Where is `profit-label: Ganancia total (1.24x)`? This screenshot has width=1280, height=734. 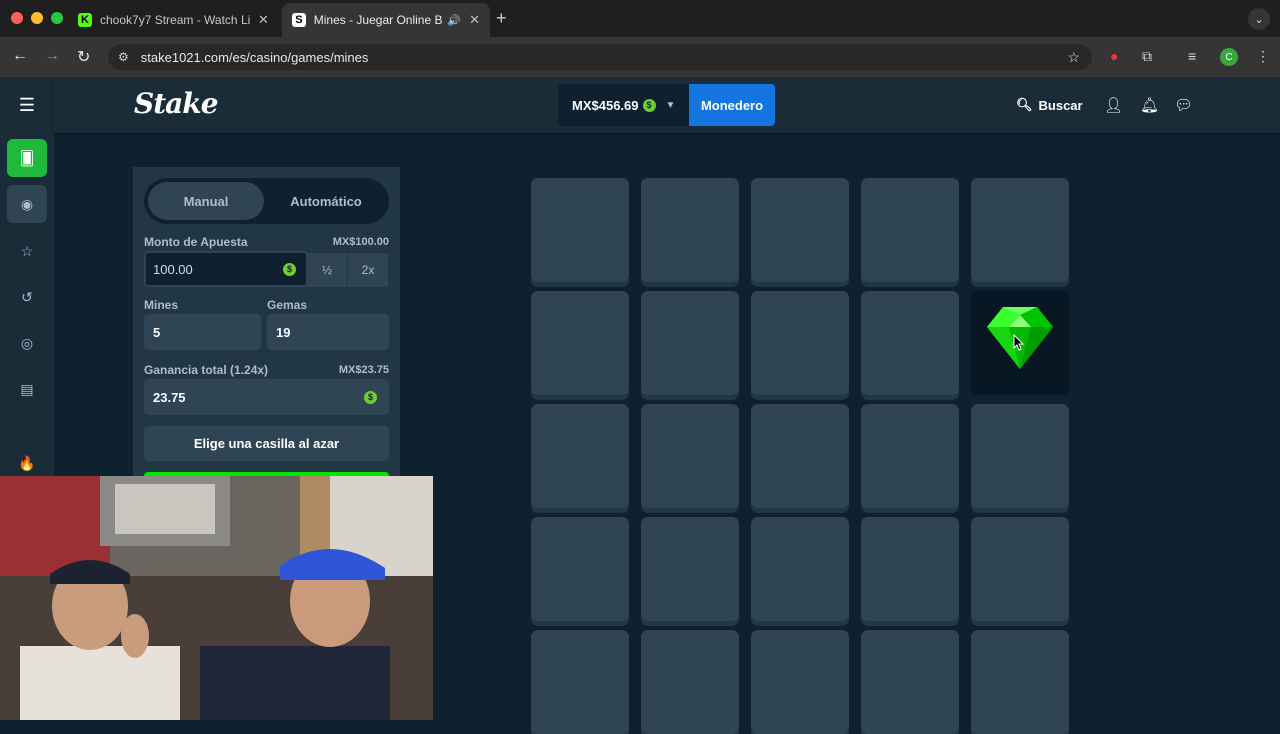 profit-label: Ganancia total (1.24x) is located at coordinates (206, 370).